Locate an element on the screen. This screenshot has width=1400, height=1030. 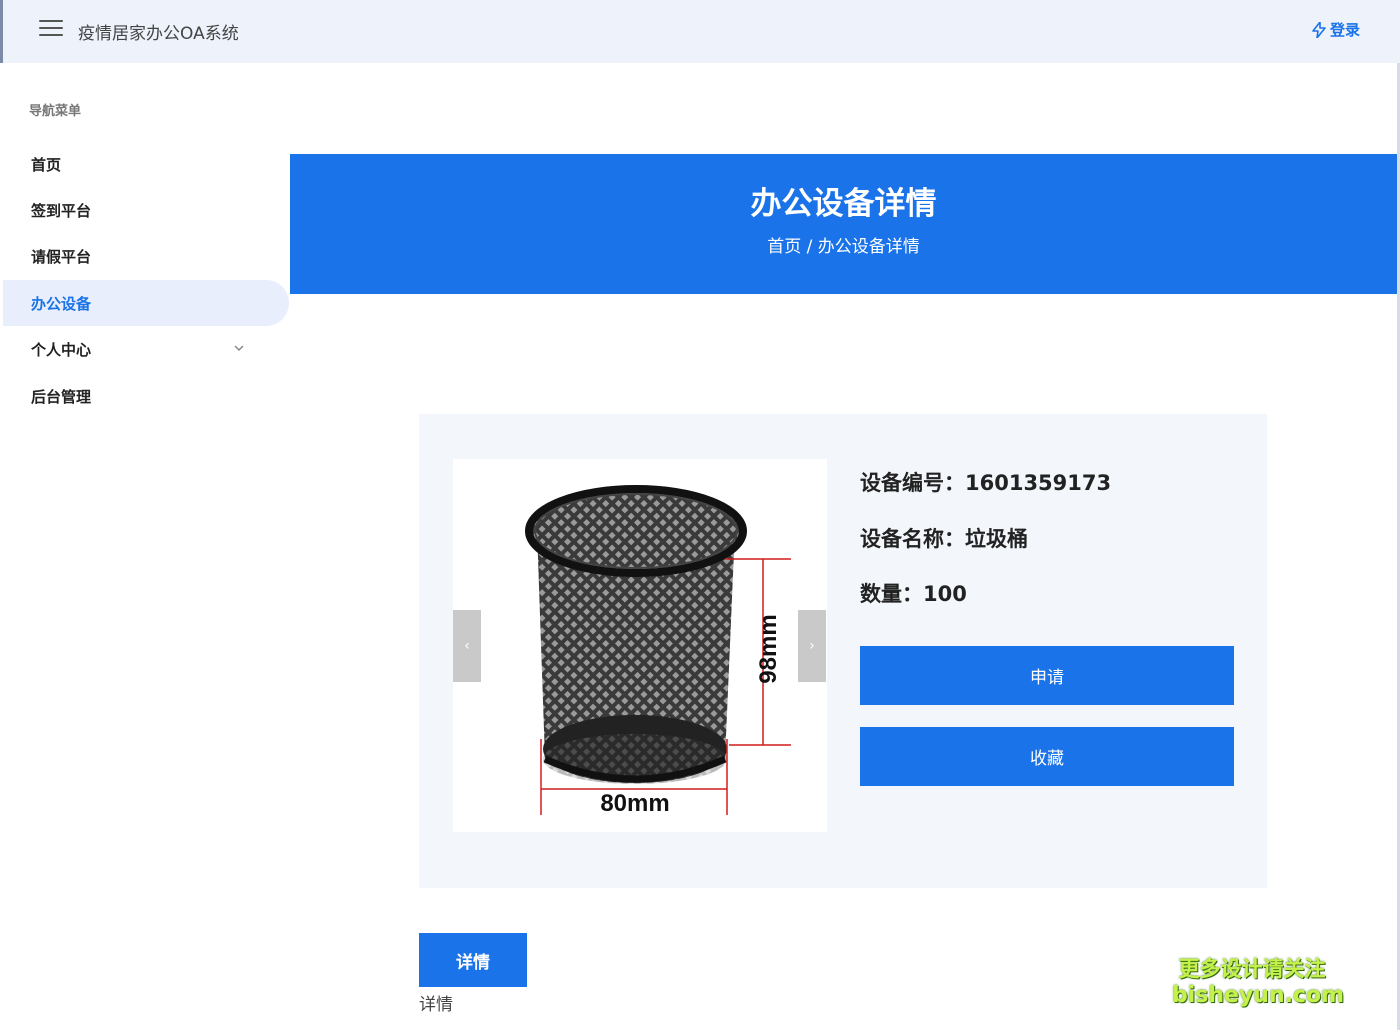
login-label: 登录 is located at coordinates (1344, 30).